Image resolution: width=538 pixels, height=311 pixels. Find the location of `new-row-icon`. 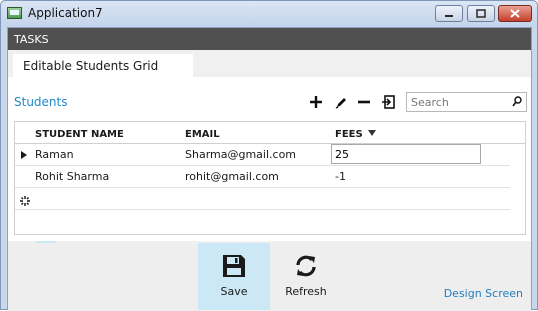

new-row-icon is located at coordinates (25, 201).